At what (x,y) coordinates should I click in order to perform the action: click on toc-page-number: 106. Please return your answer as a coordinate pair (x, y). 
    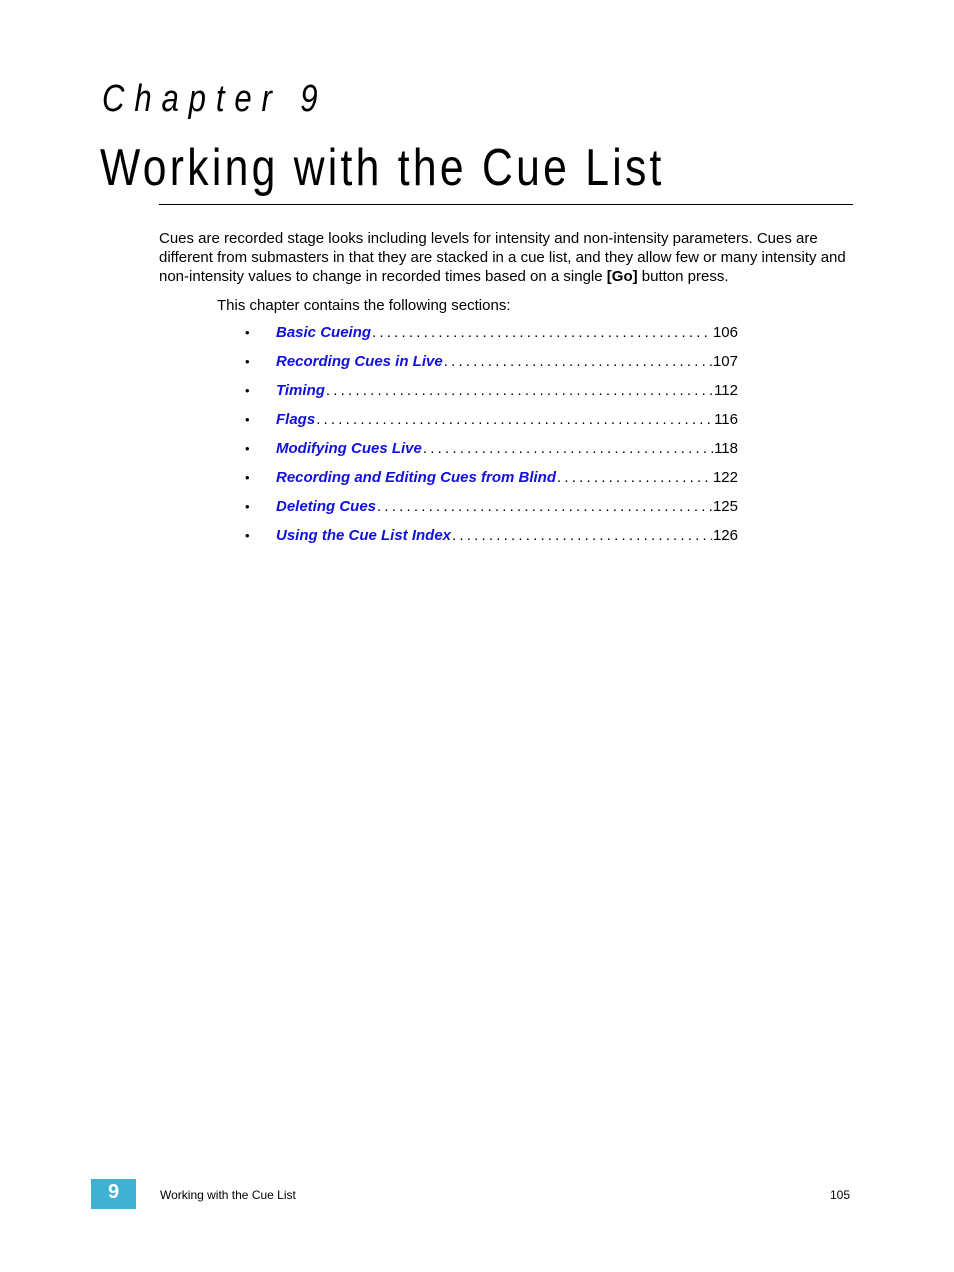
    Looking at the image, I should click on (725, 332).